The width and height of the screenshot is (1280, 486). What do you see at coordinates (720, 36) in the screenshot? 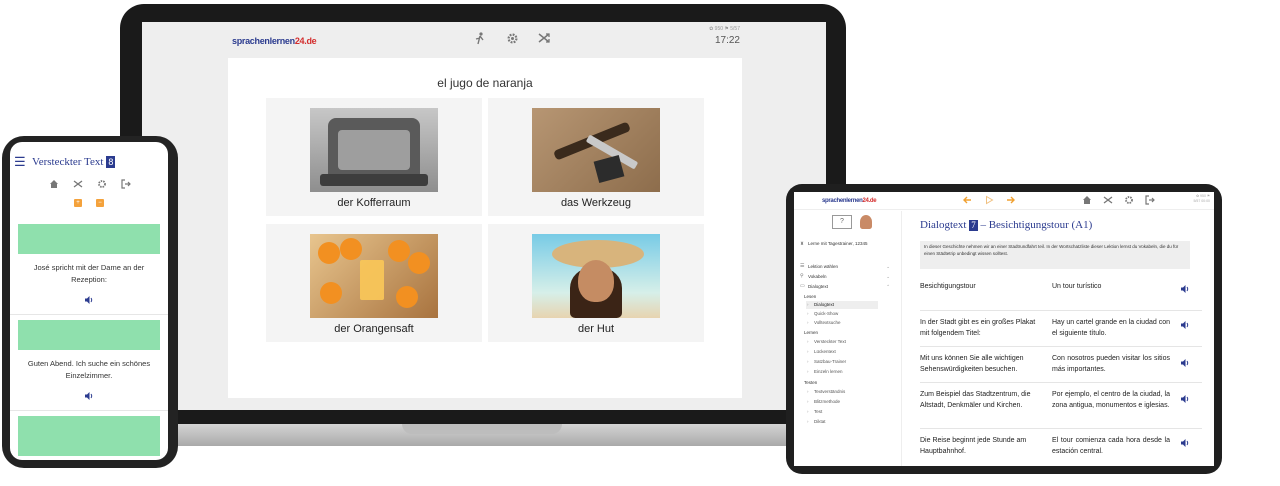
I see `status-area: ✿ 950 ⚑ 5/57 17:22` at bounding box center [720, 36].